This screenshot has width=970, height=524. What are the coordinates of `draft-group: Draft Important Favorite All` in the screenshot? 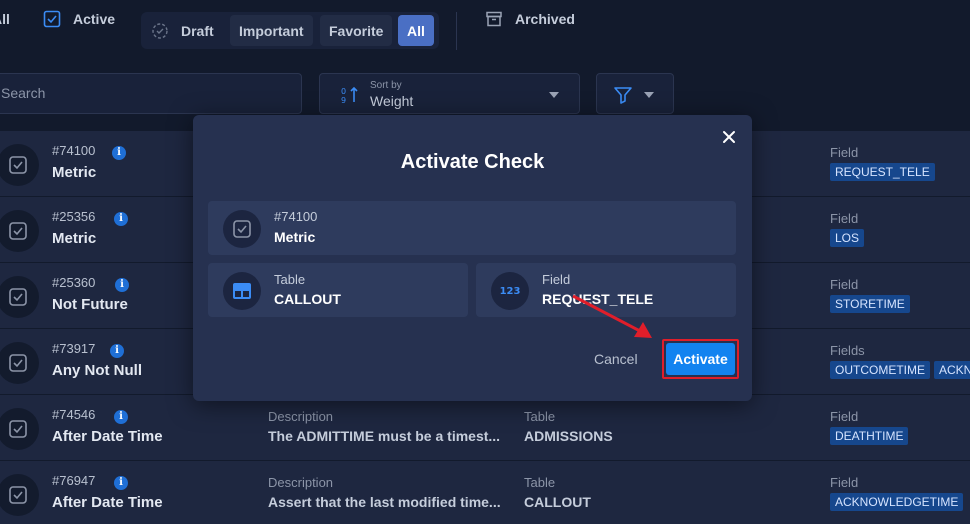 It's located at (290, 30).